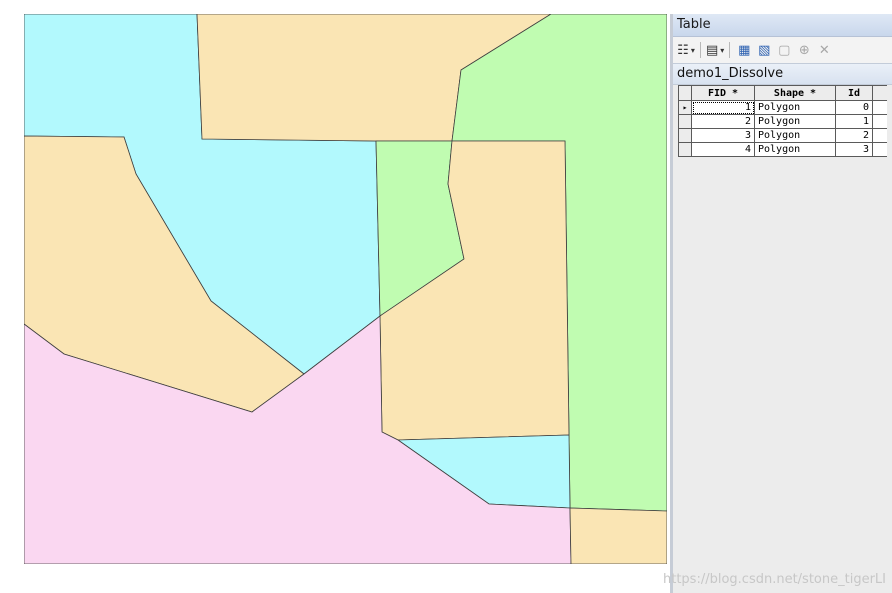 The image size is (892, 593). I want to click on table-toolbar: ☷ ▾ ▤ ▾ ▦ ▧ ▢ ⊕ ✕, so click(782, 50).